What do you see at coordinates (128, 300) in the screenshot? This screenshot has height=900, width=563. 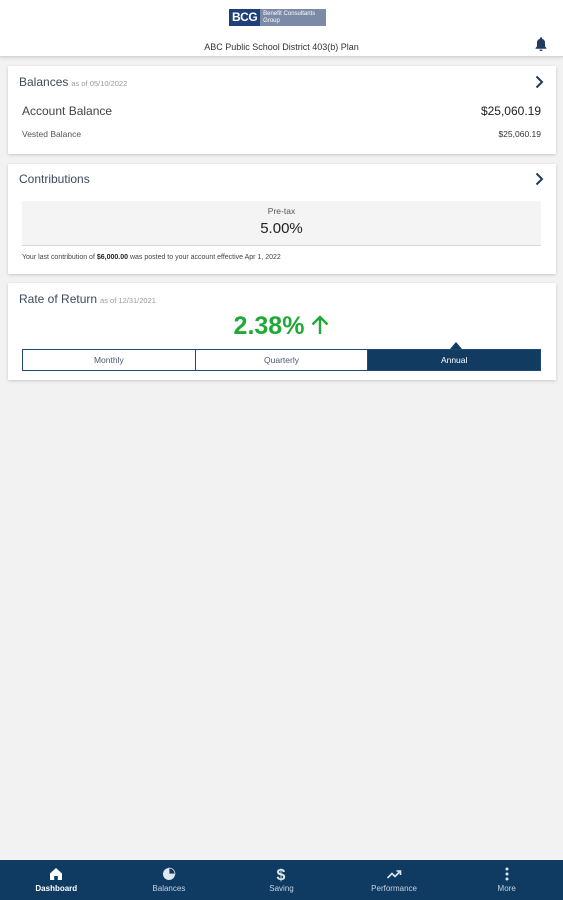 I see `ror-as-of: as of 12/31/2021` at bounding box center [128, 300].